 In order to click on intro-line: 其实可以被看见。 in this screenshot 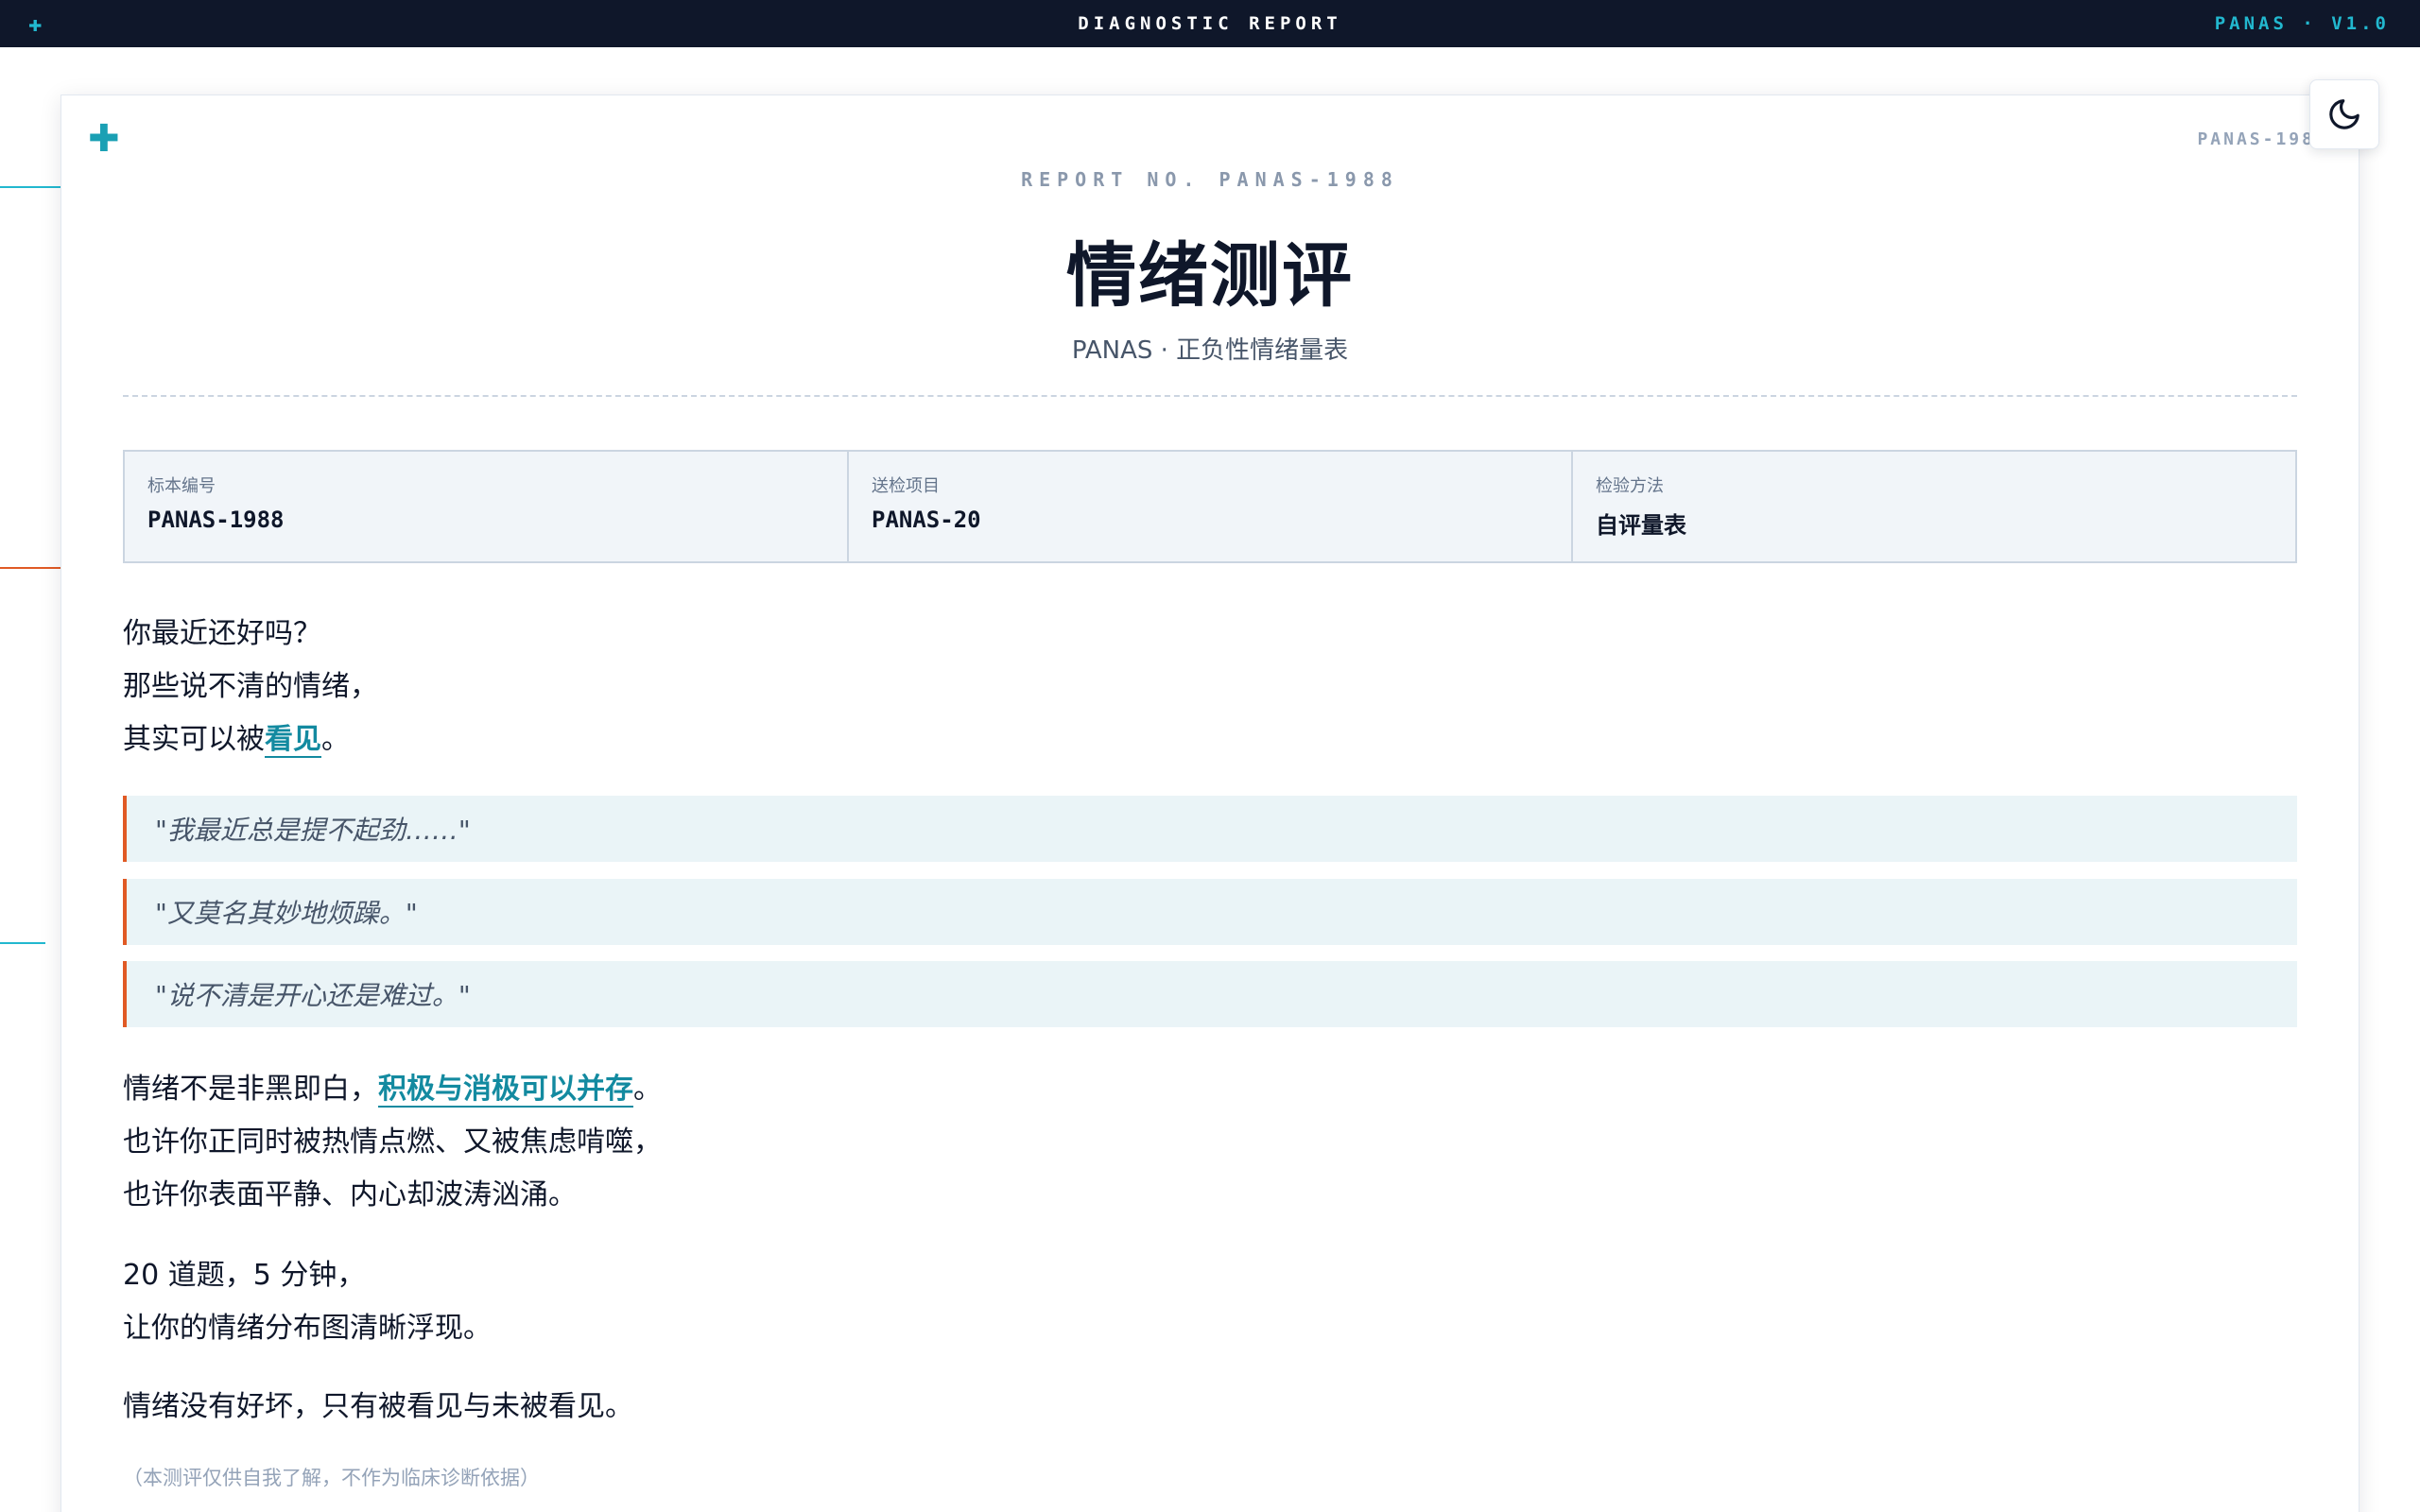, I will do `click(250, 739)`.